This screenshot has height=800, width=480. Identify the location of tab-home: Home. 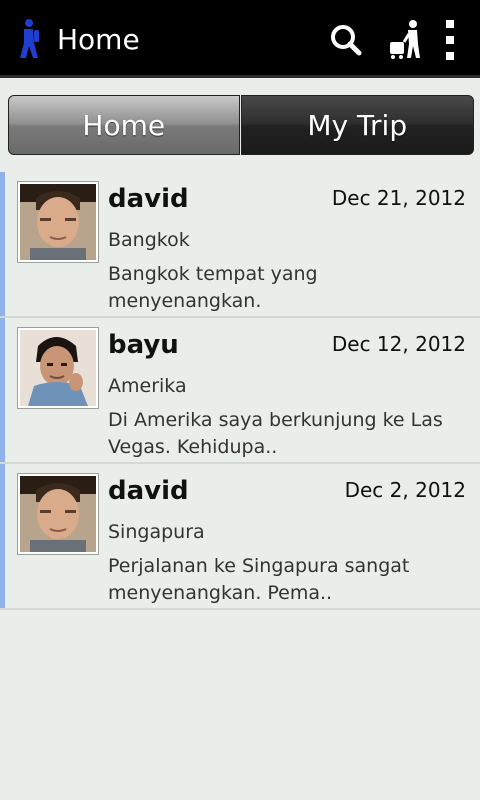
(124, 125).